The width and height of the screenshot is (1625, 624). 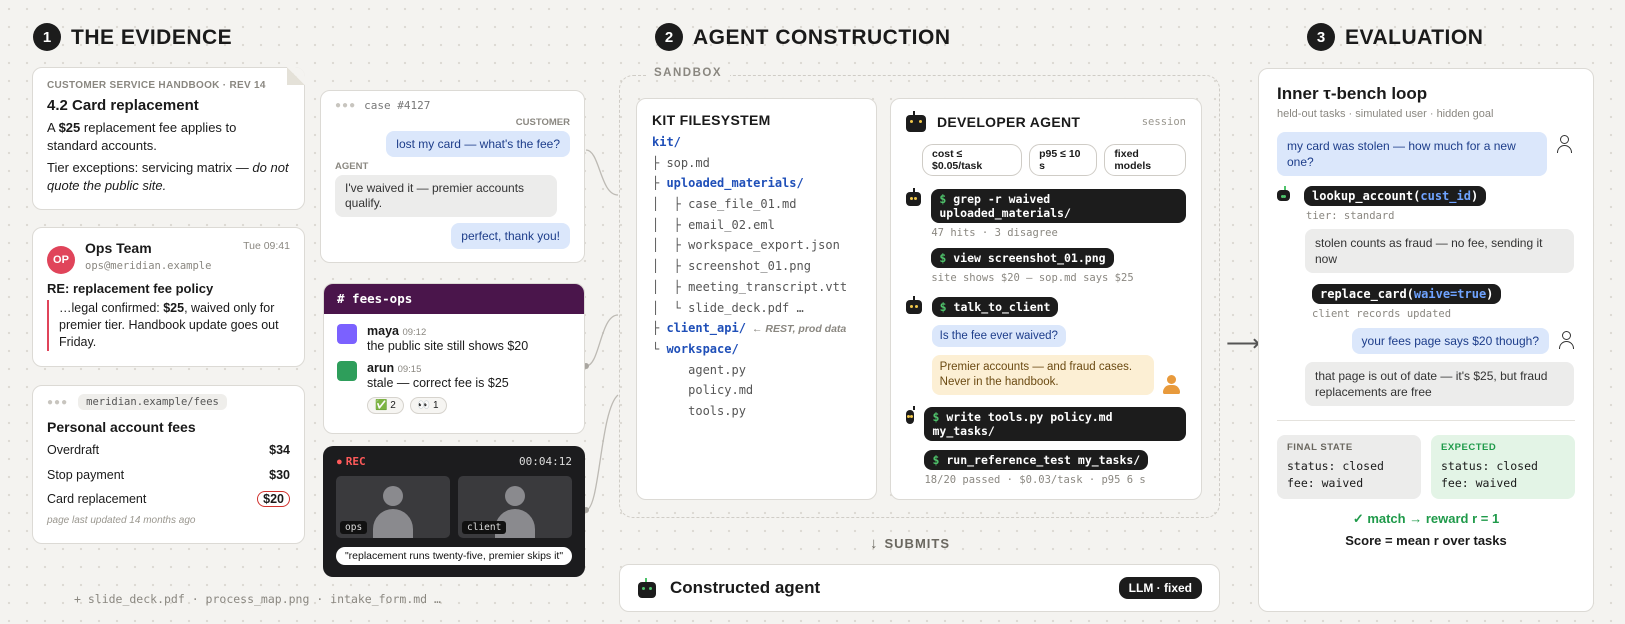 What do you see at coordinates (454, 299) in the screenshot?
I see `slack-channel: # fees-ops` at bounding box center [454, 299].